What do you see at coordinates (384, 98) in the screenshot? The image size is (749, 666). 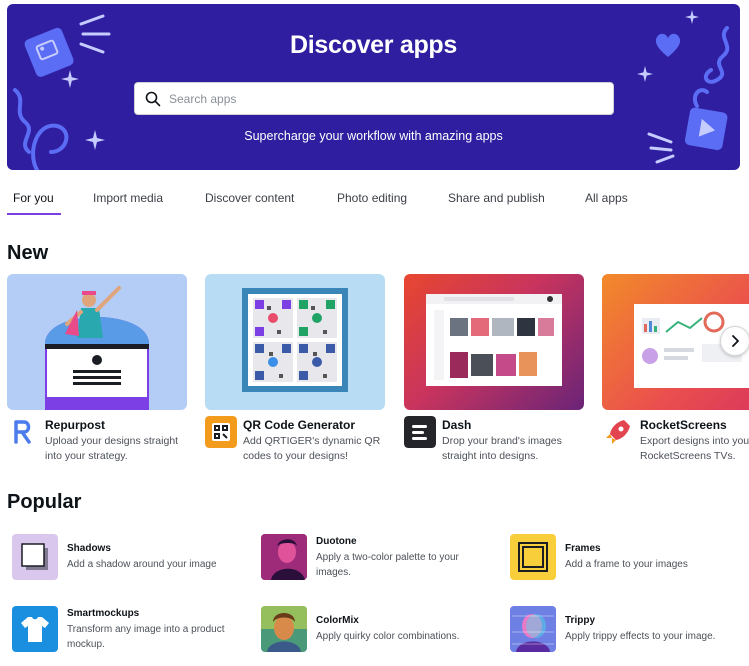 I see `search-input` at bounding box center [384, 98].